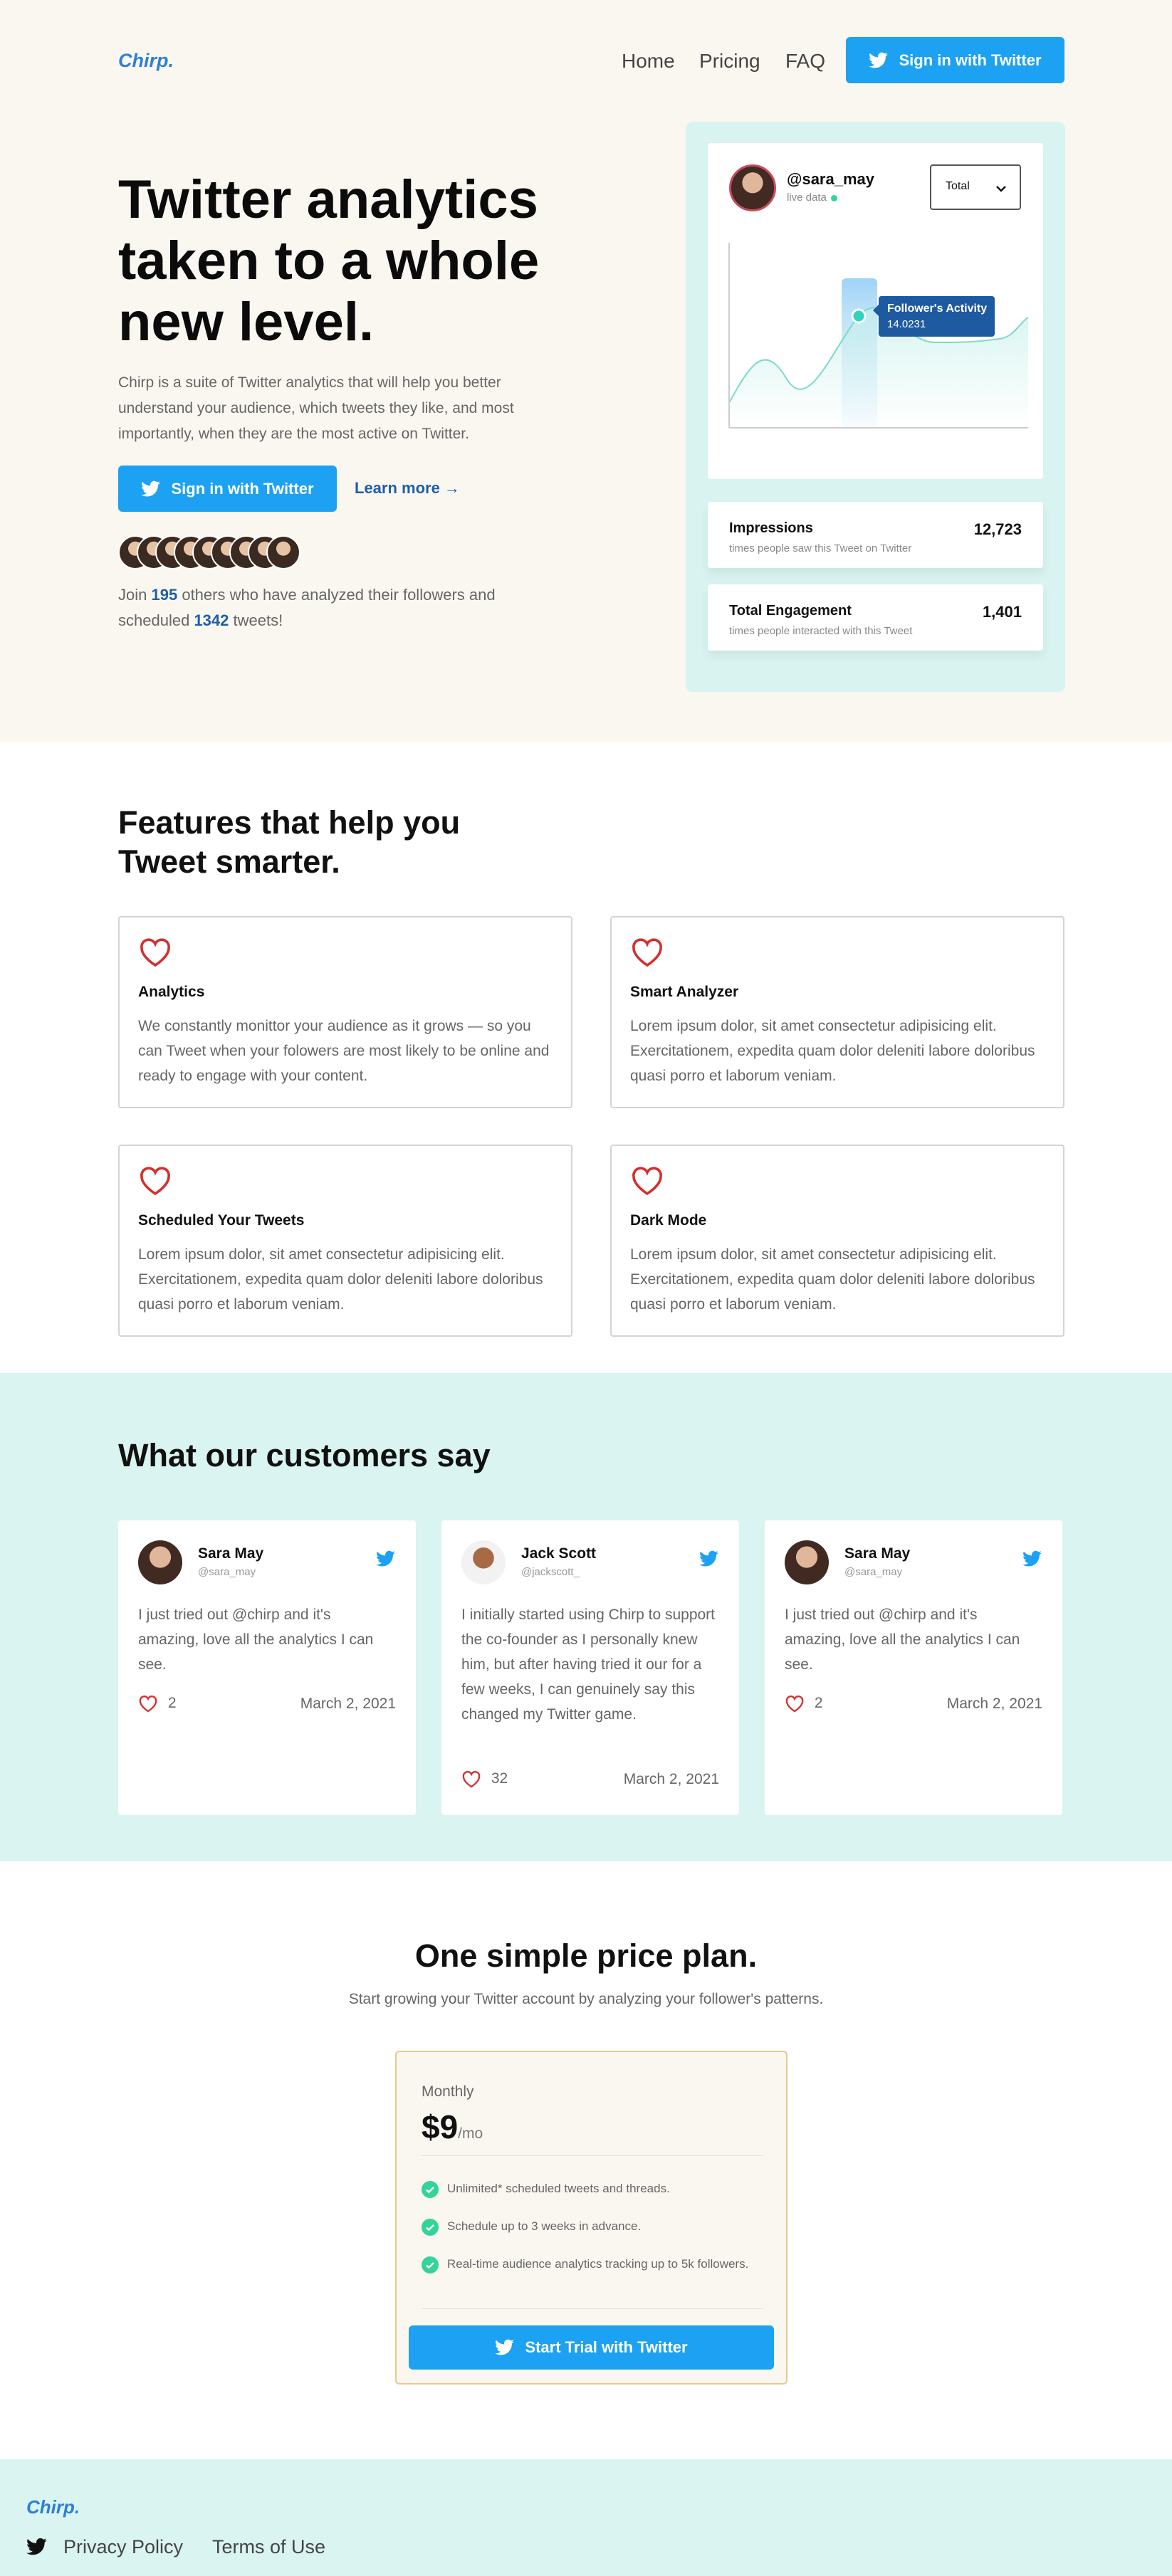 The image size is (1172, 2576). Describe the element at coordinates (448, 2091) in the screenshot. I see `plan-period: Monthly` at that location.